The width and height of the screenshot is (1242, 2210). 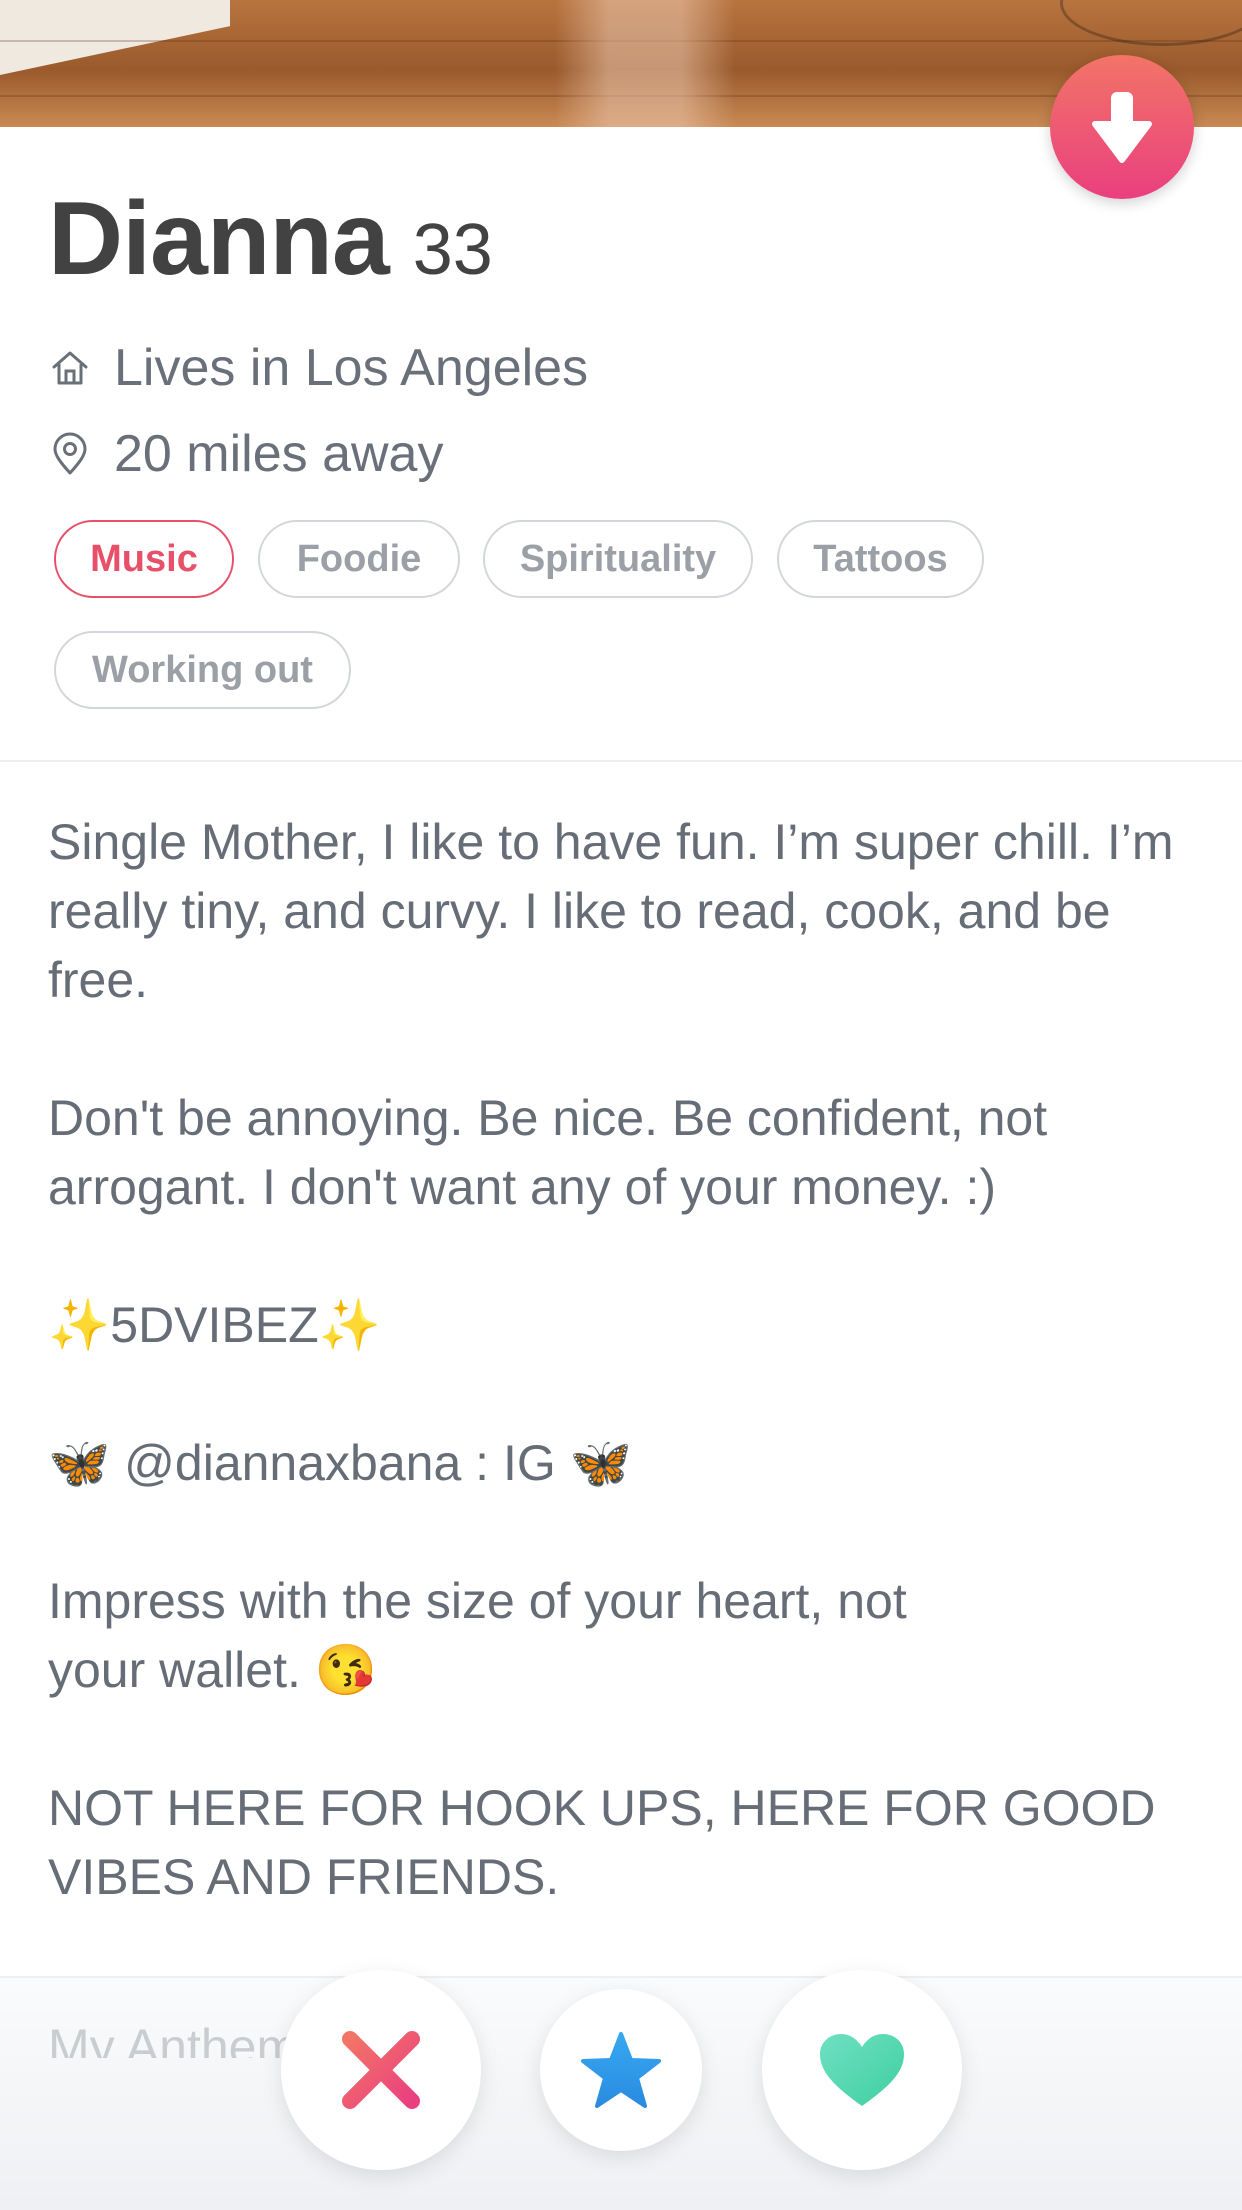 I want to click on photo-wall, so click(x=115, y=37).